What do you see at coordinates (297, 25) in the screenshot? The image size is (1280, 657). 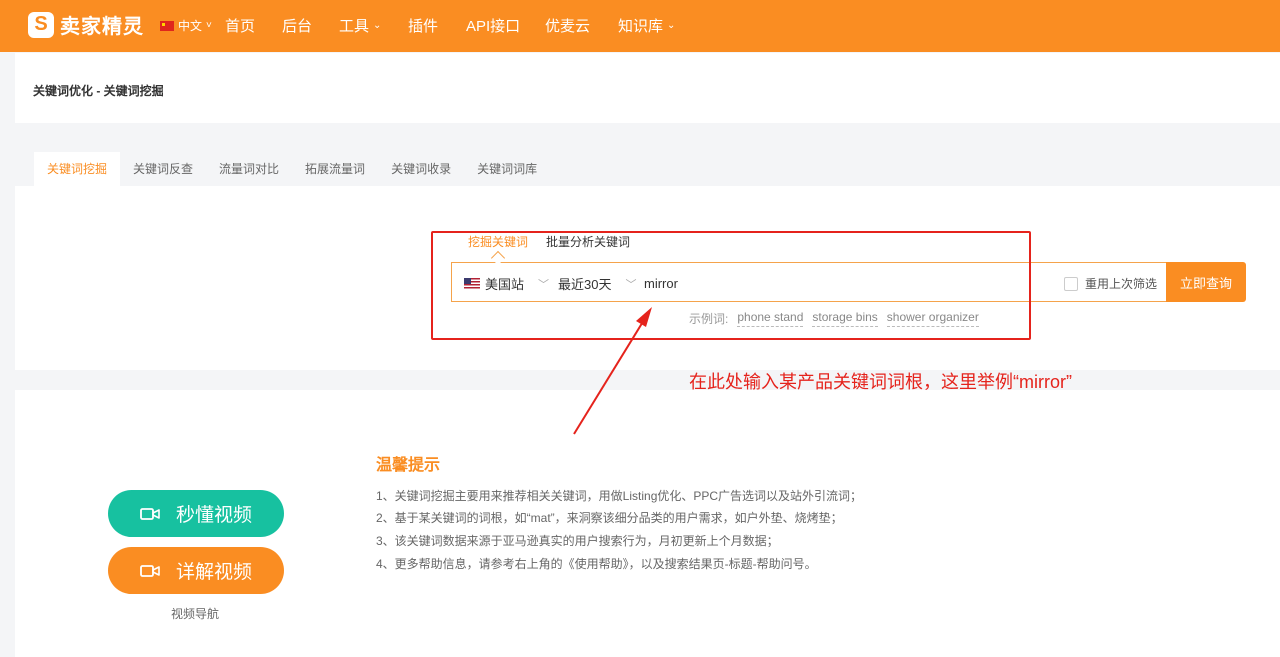 I see `nav-backend: 后台` at bounding box center [297, 25].